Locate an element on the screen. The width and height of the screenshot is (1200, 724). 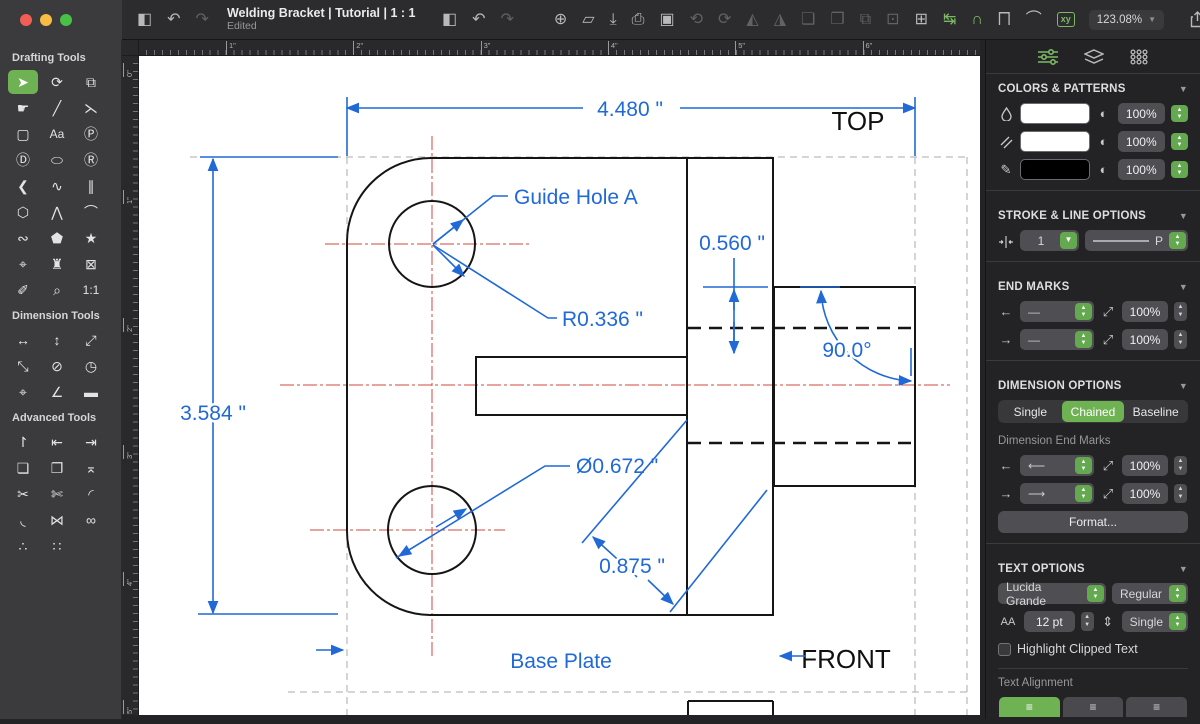
mode-chained-button: Chained is located at coordinates (1093, 411).